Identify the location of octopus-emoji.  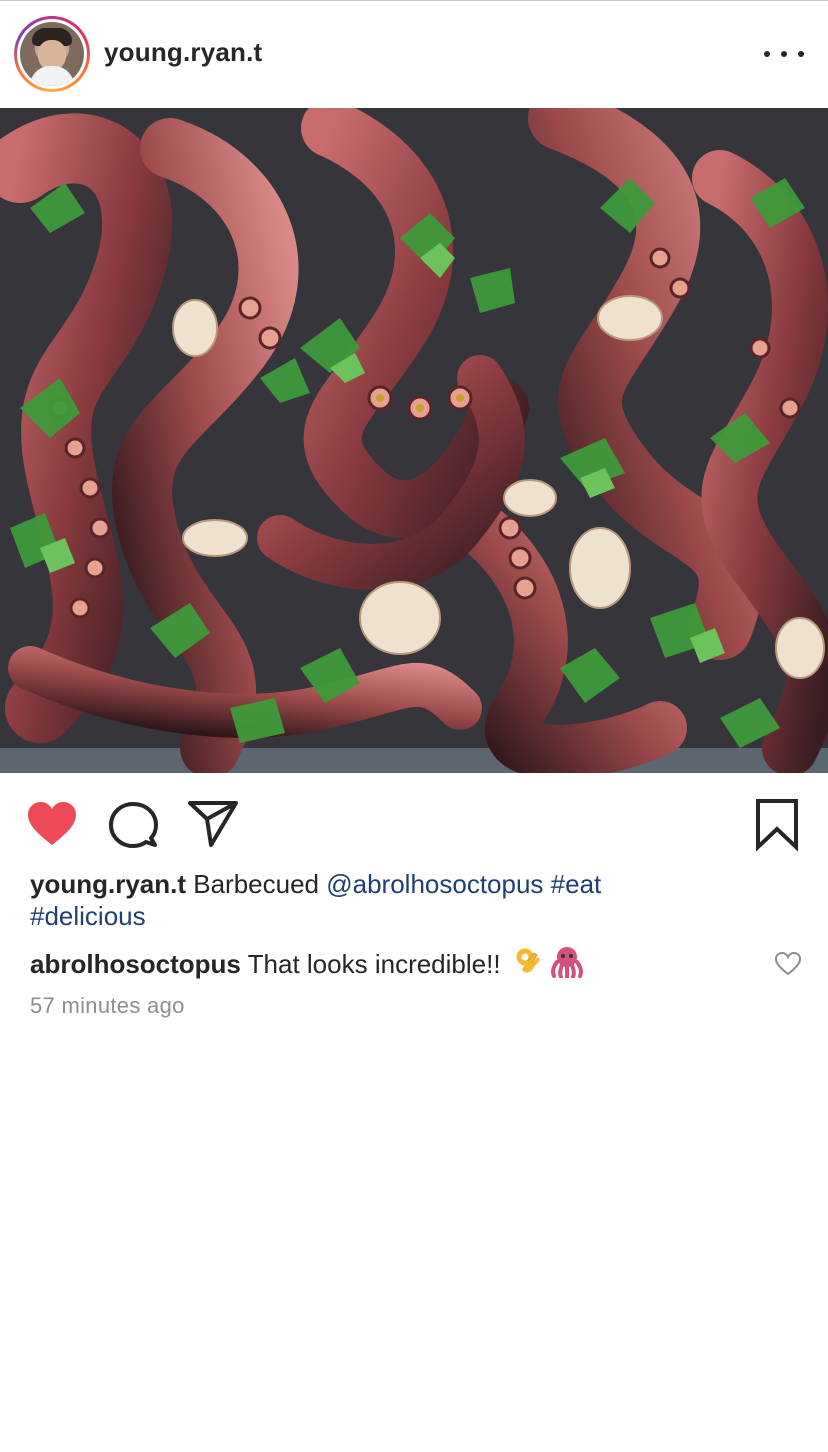
(567, 966).